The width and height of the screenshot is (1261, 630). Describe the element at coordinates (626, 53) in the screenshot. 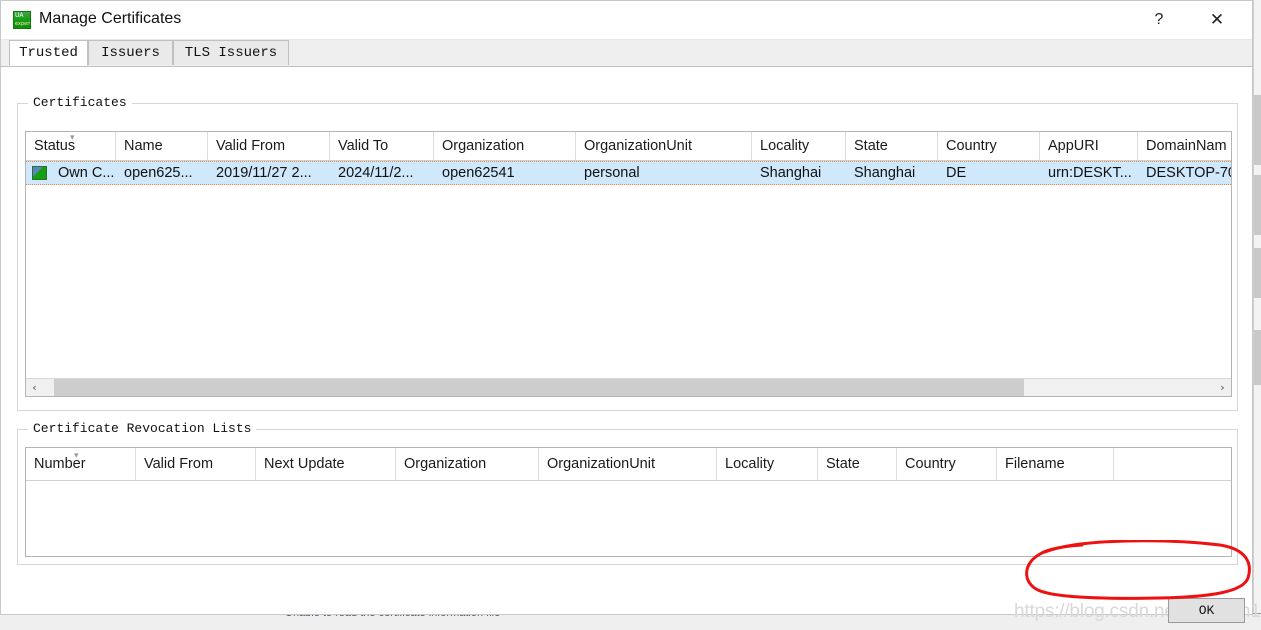

I see `tabstrip: Trusted Issuers TLS Issuers` at that location.